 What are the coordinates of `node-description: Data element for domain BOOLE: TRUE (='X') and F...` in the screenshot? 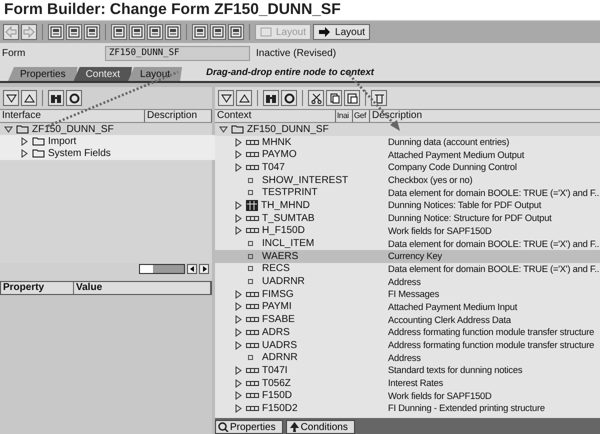 It's located at (493, 244).